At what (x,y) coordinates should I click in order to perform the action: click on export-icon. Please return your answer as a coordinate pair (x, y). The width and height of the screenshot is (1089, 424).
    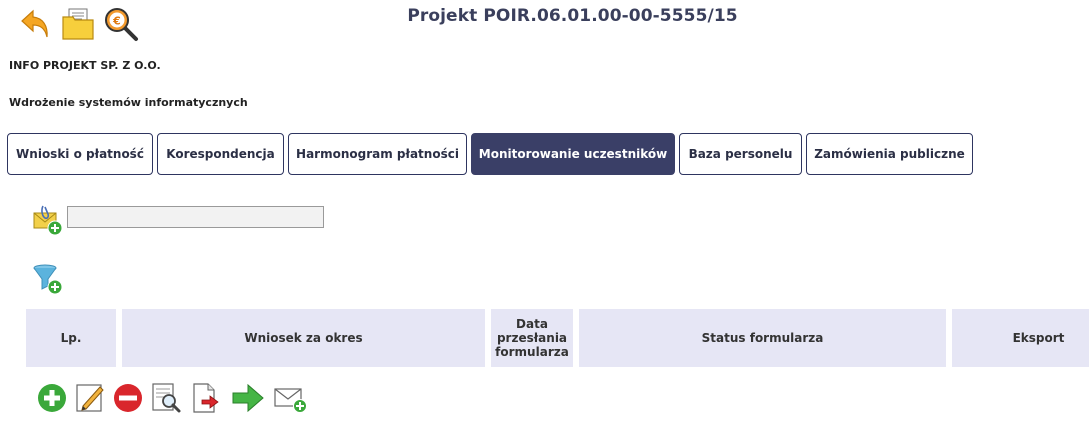
    Looking at the image, I should click on (206, 398).